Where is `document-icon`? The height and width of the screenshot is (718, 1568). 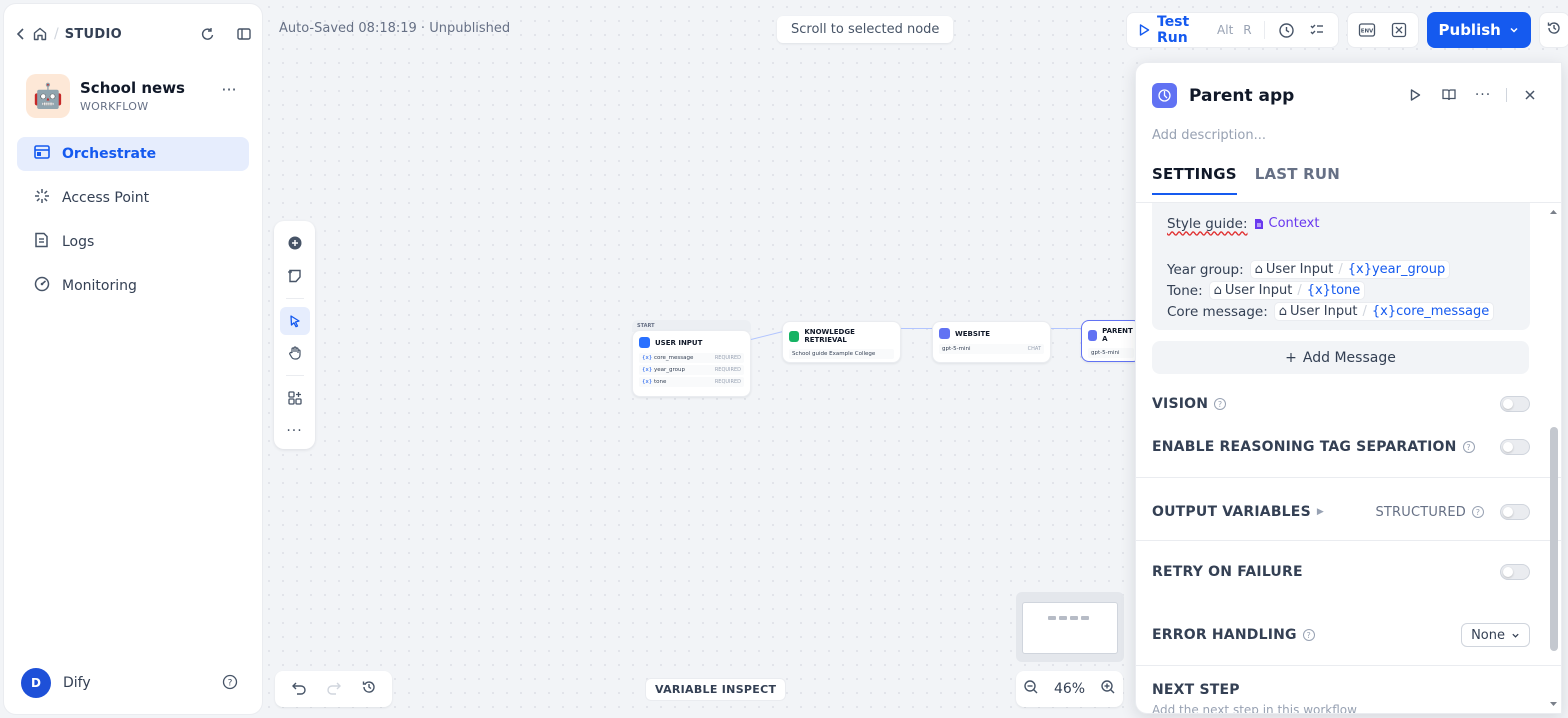
document-icon is located at coordinates (1258, 223).